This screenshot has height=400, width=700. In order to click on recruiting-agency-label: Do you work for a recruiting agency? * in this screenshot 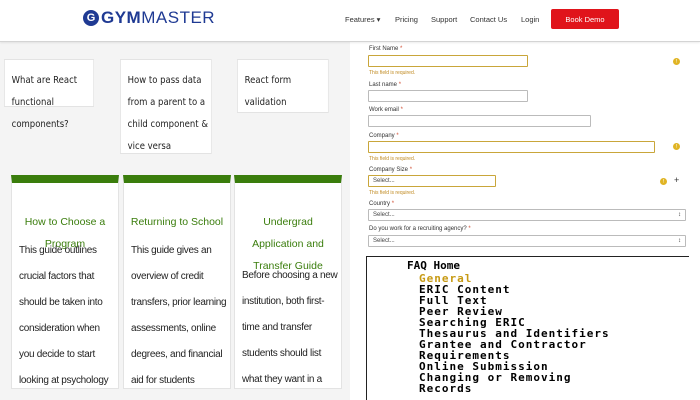, I will do `click(420, 229)`.